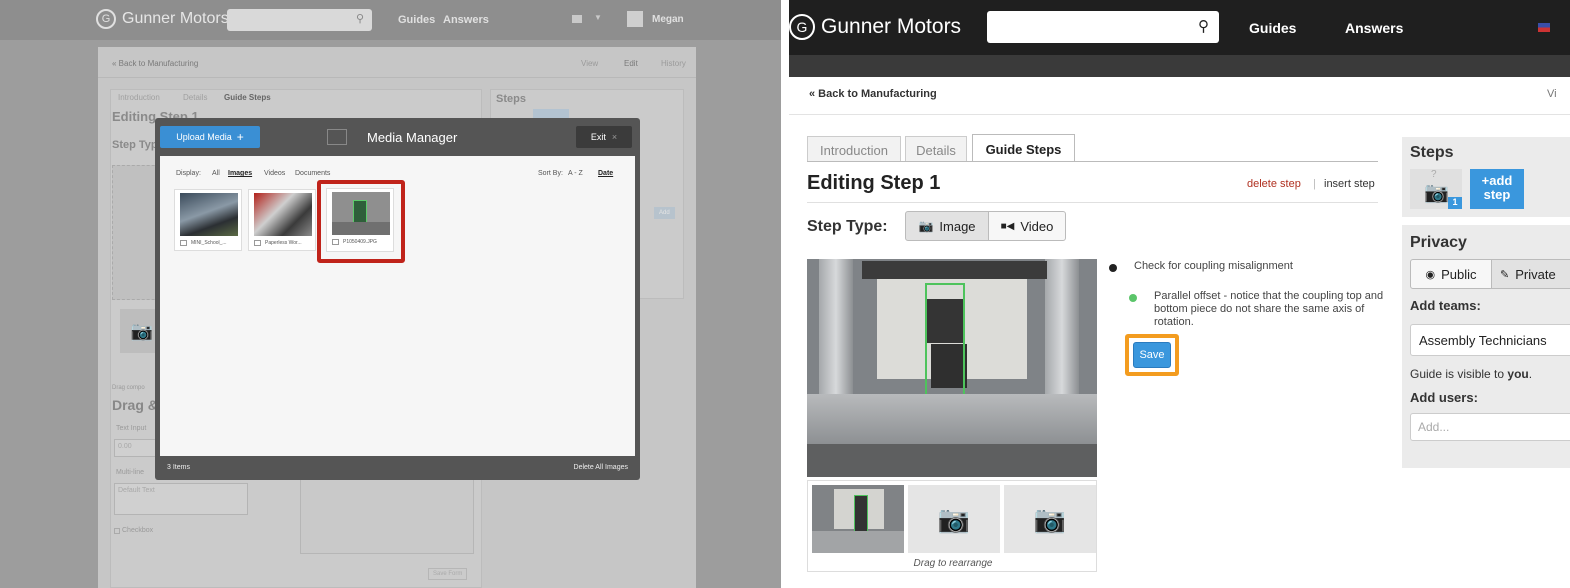 The image size is (1570, 588). What do you see at coordinates (954, 270) in the screenshot?
I see `machine-top-bar` at bounding box center [954, 270].